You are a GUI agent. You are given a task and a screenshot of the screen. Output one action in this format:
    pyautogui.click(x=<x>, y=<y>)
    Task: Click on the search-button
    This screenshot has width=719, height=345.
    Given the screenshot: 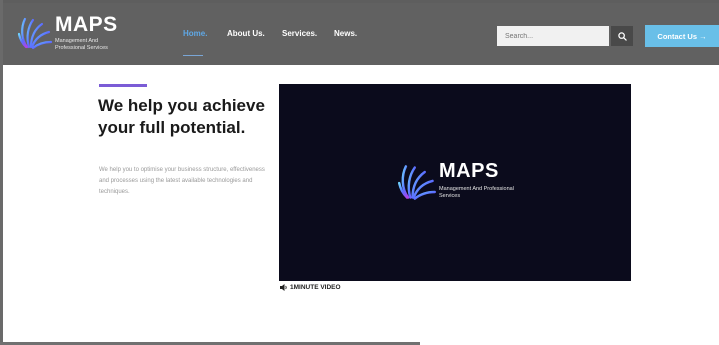 What is the action you would take?
    pyautogui.click(x=622, y=36)
    